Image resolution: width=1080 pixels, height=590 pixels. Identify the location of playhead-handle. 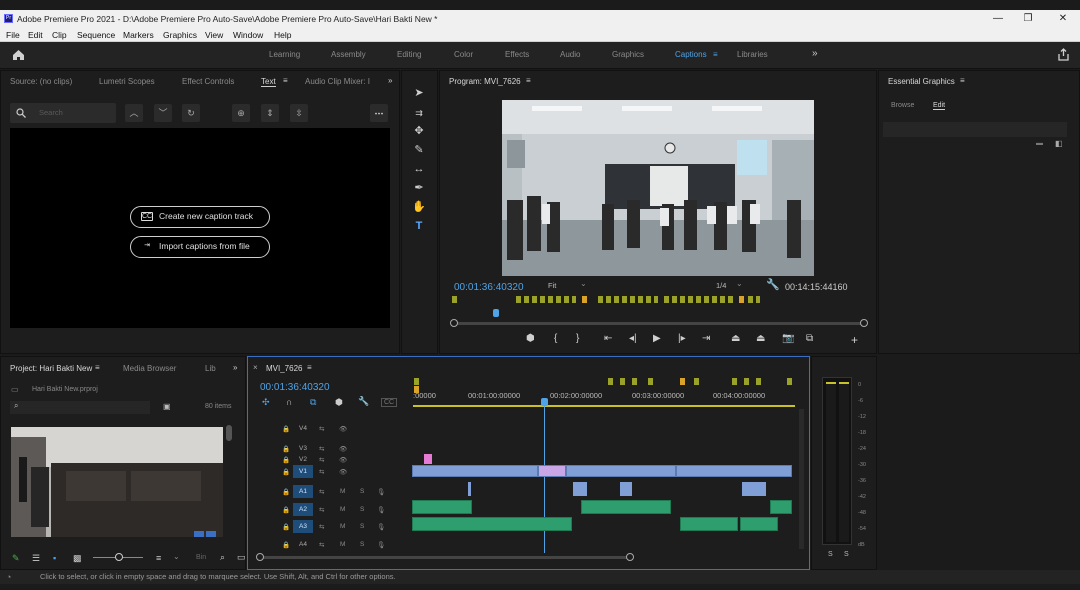
(496, 313).